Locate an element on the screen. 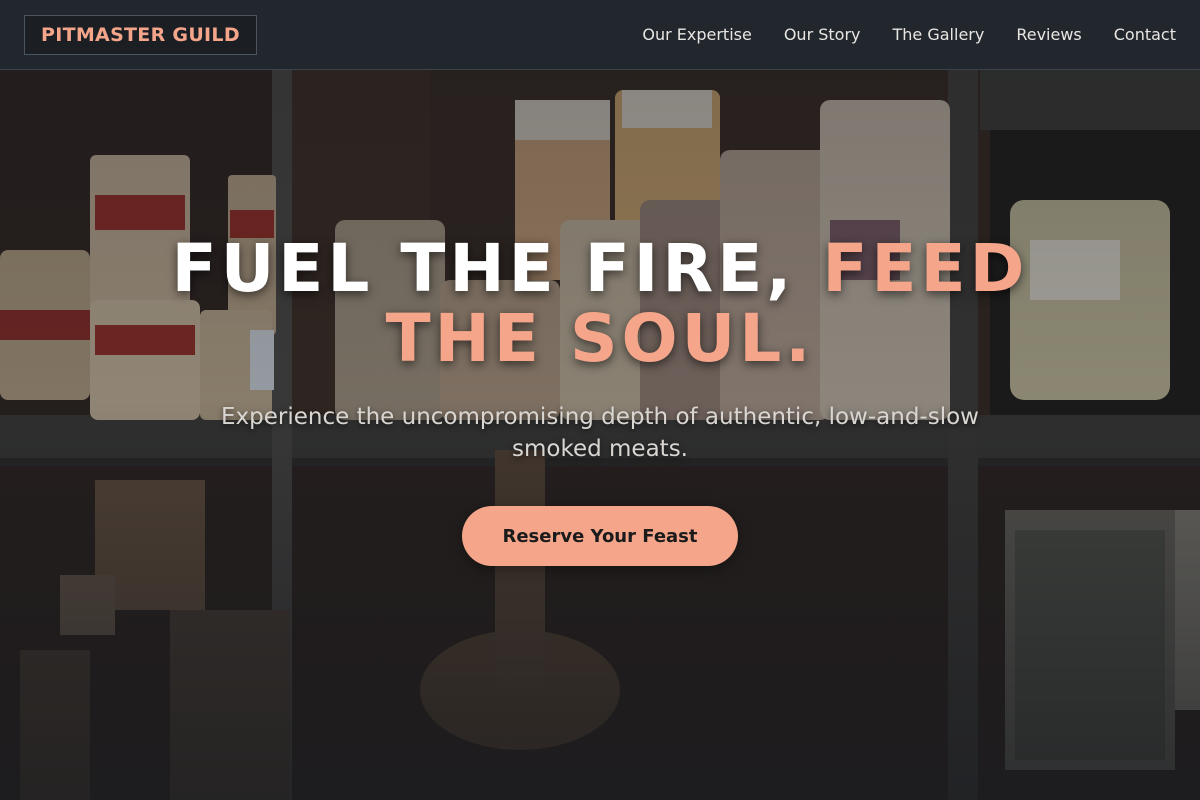 This screenshot has width=1200, height=800. nav-link-our-story: Our Story is located at coordinates (822, 34).